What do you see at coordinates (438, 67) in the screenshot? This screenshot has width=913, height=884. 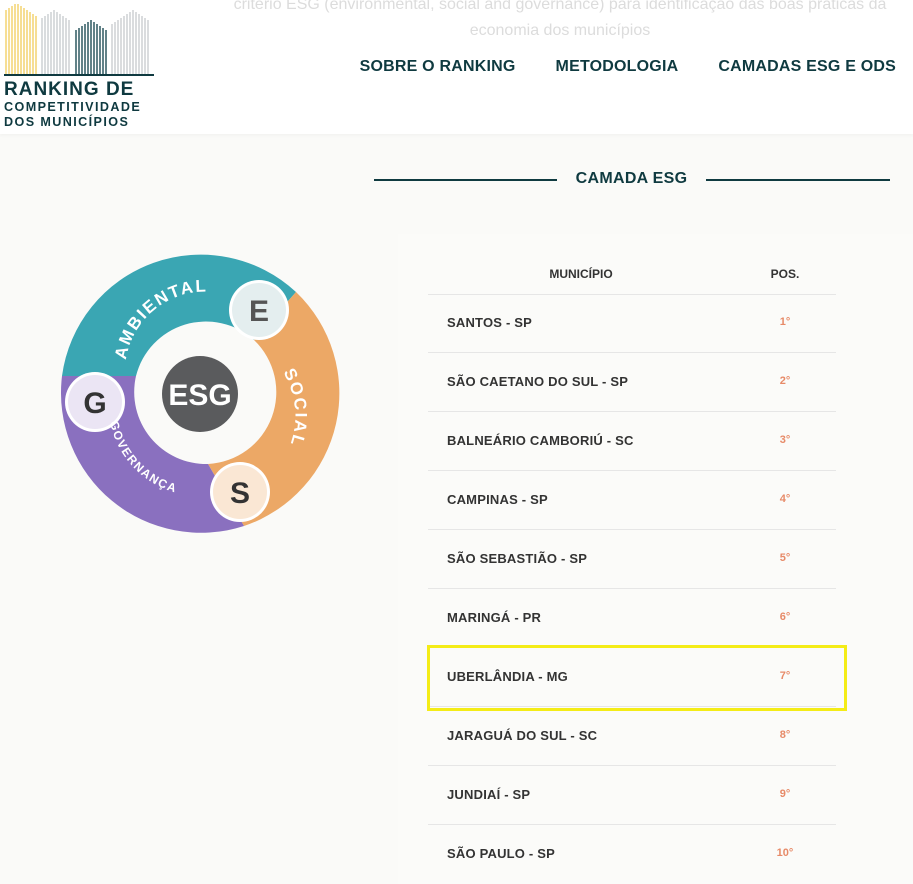 I see `nav-sobre-o-ranking: SOBRE O RANKING` at bounding box center [438, 67].